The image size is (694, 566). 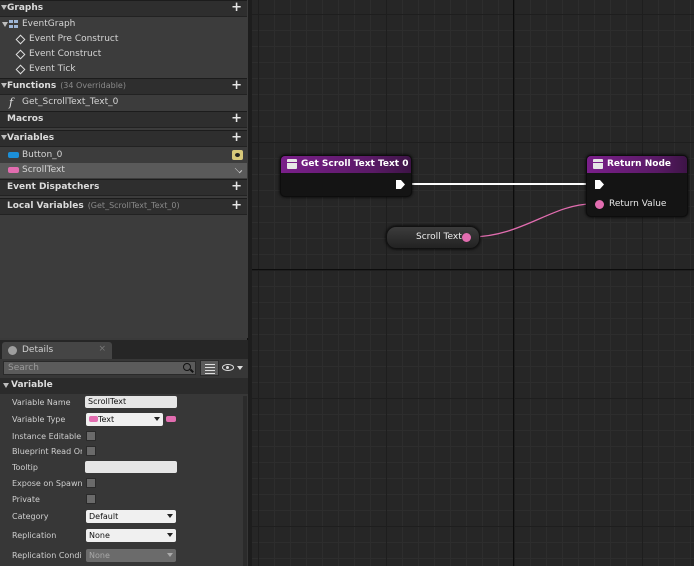 I want to click on prop-label: Blueprint Read Onl, so click(x=47, y=451).